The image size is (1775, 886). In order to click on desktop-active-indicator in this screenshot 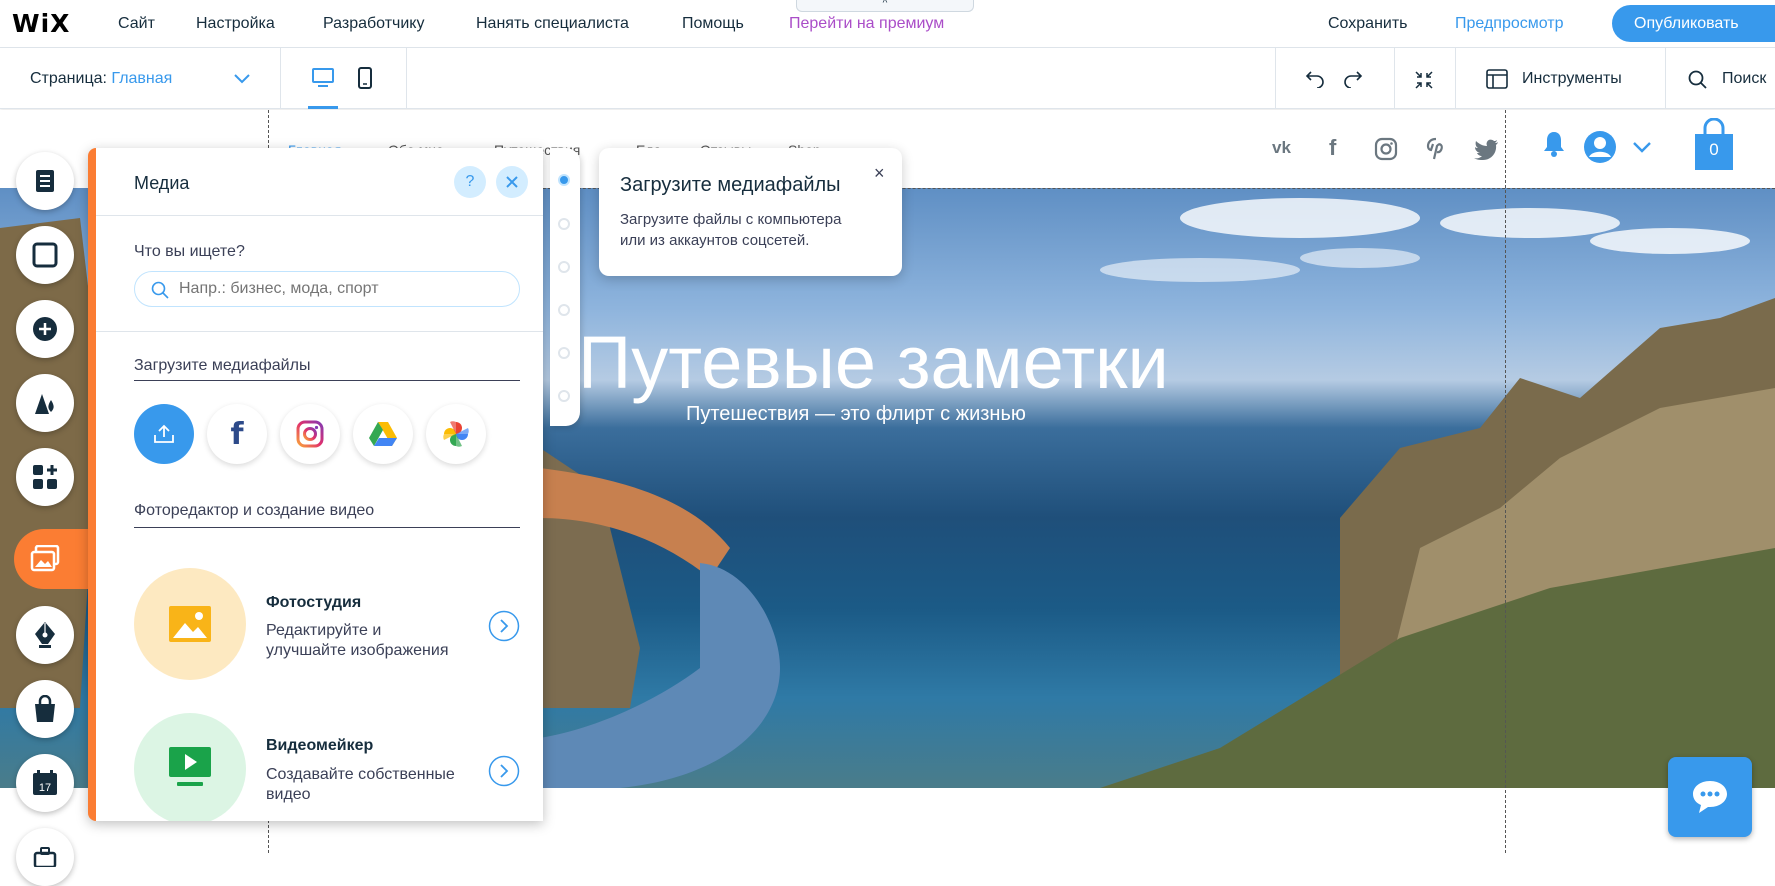, I will do `click(323, 107)`.